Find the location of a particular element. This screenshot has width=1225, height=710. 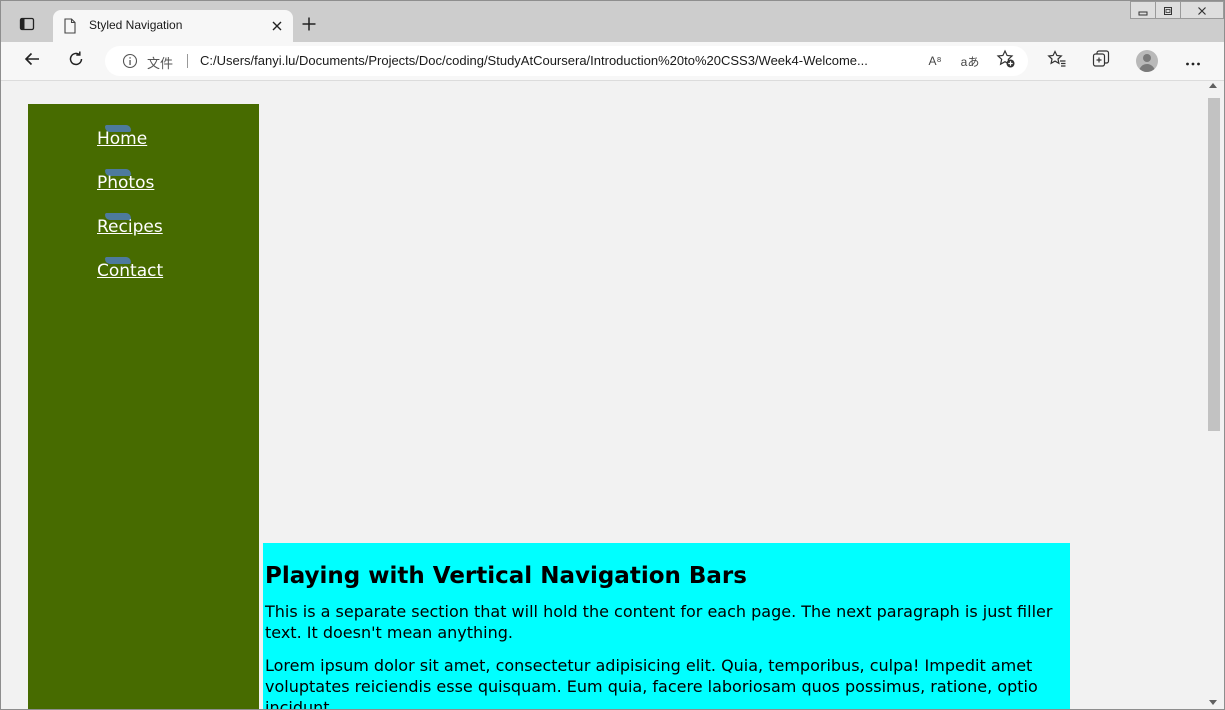

info-icon is located at coordinates (130, 63).